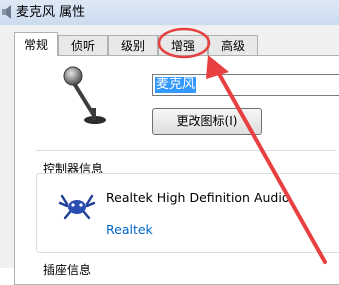  I want to click on jack-info-label: 插座信息, so click(67, 270).